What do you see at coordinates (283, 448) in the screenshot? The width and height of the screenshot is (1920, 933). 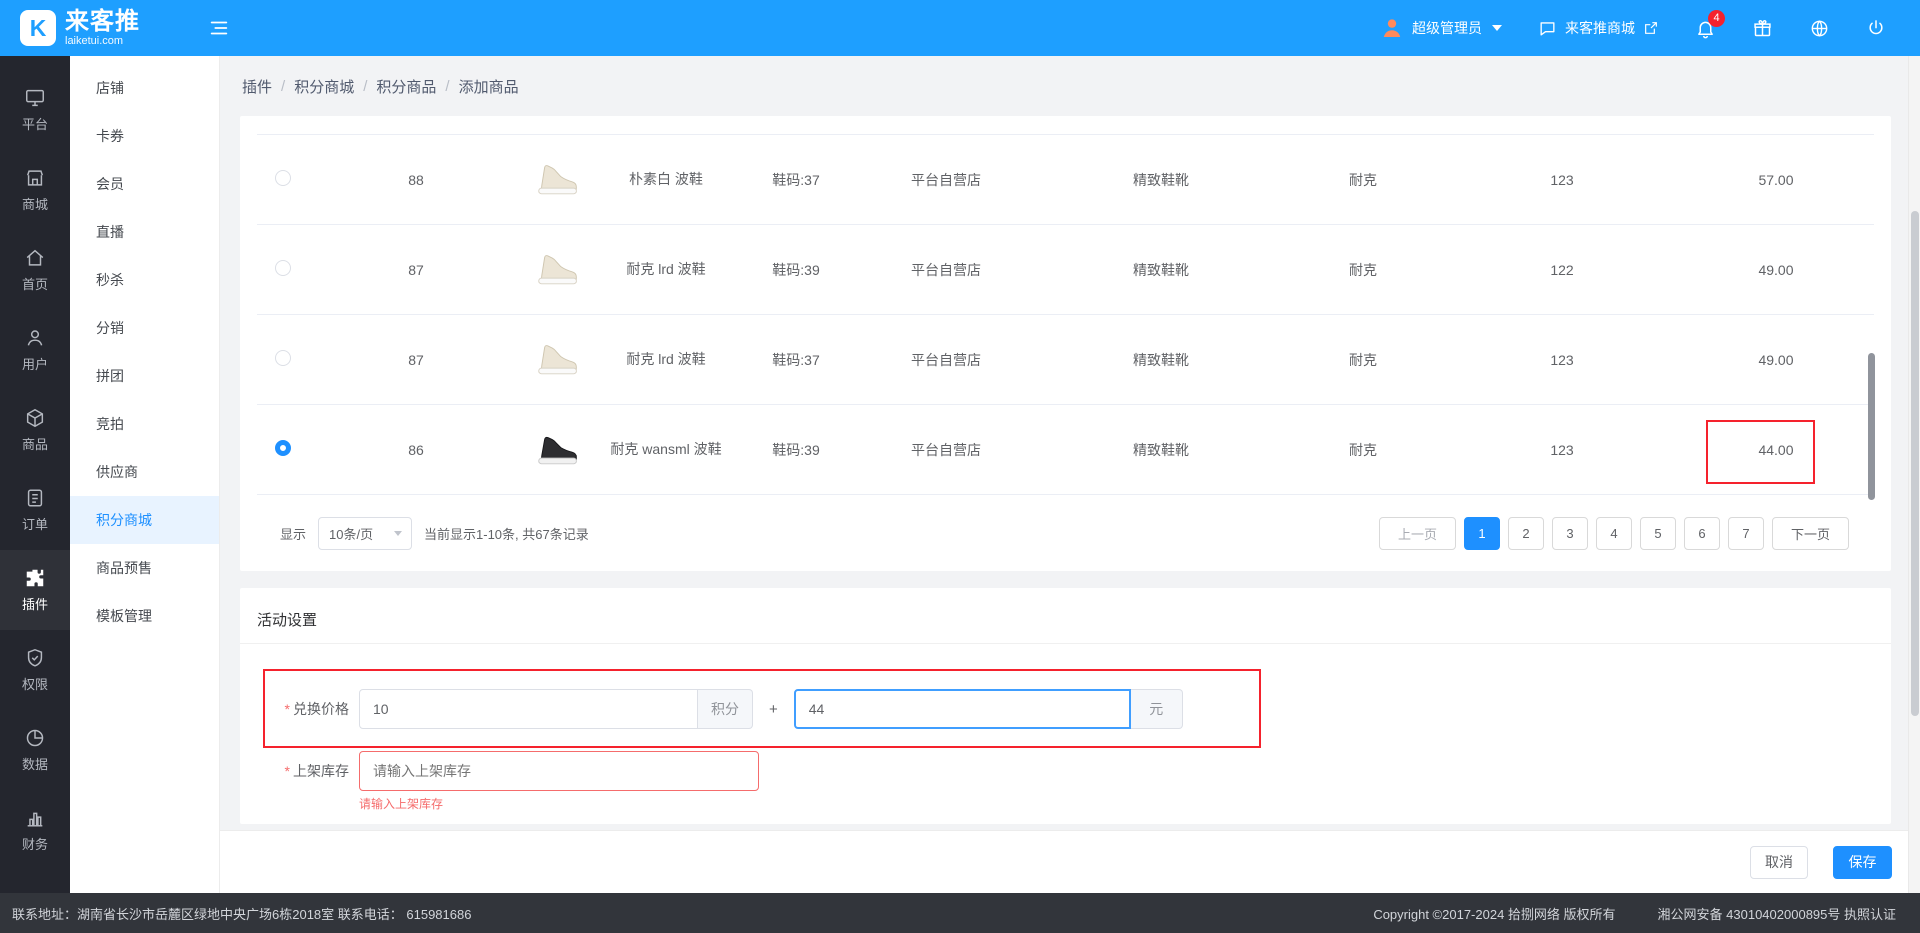 I see `row-radio-checked` at bounding box center [283, 448].